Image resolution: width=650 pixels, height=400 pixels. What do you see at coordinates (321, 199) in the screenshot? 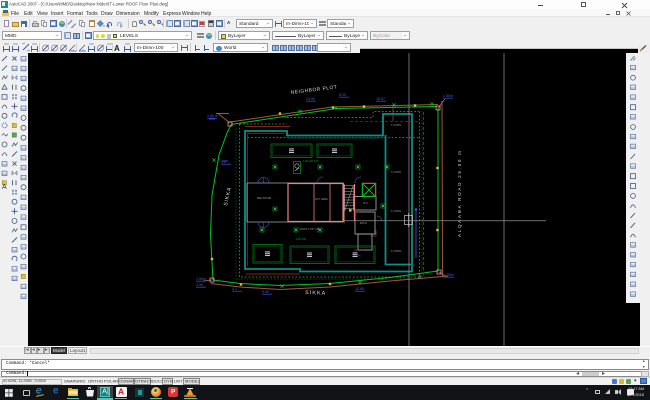
I see `svg-text: LIFT AREA` at bounding box center [321, 199].